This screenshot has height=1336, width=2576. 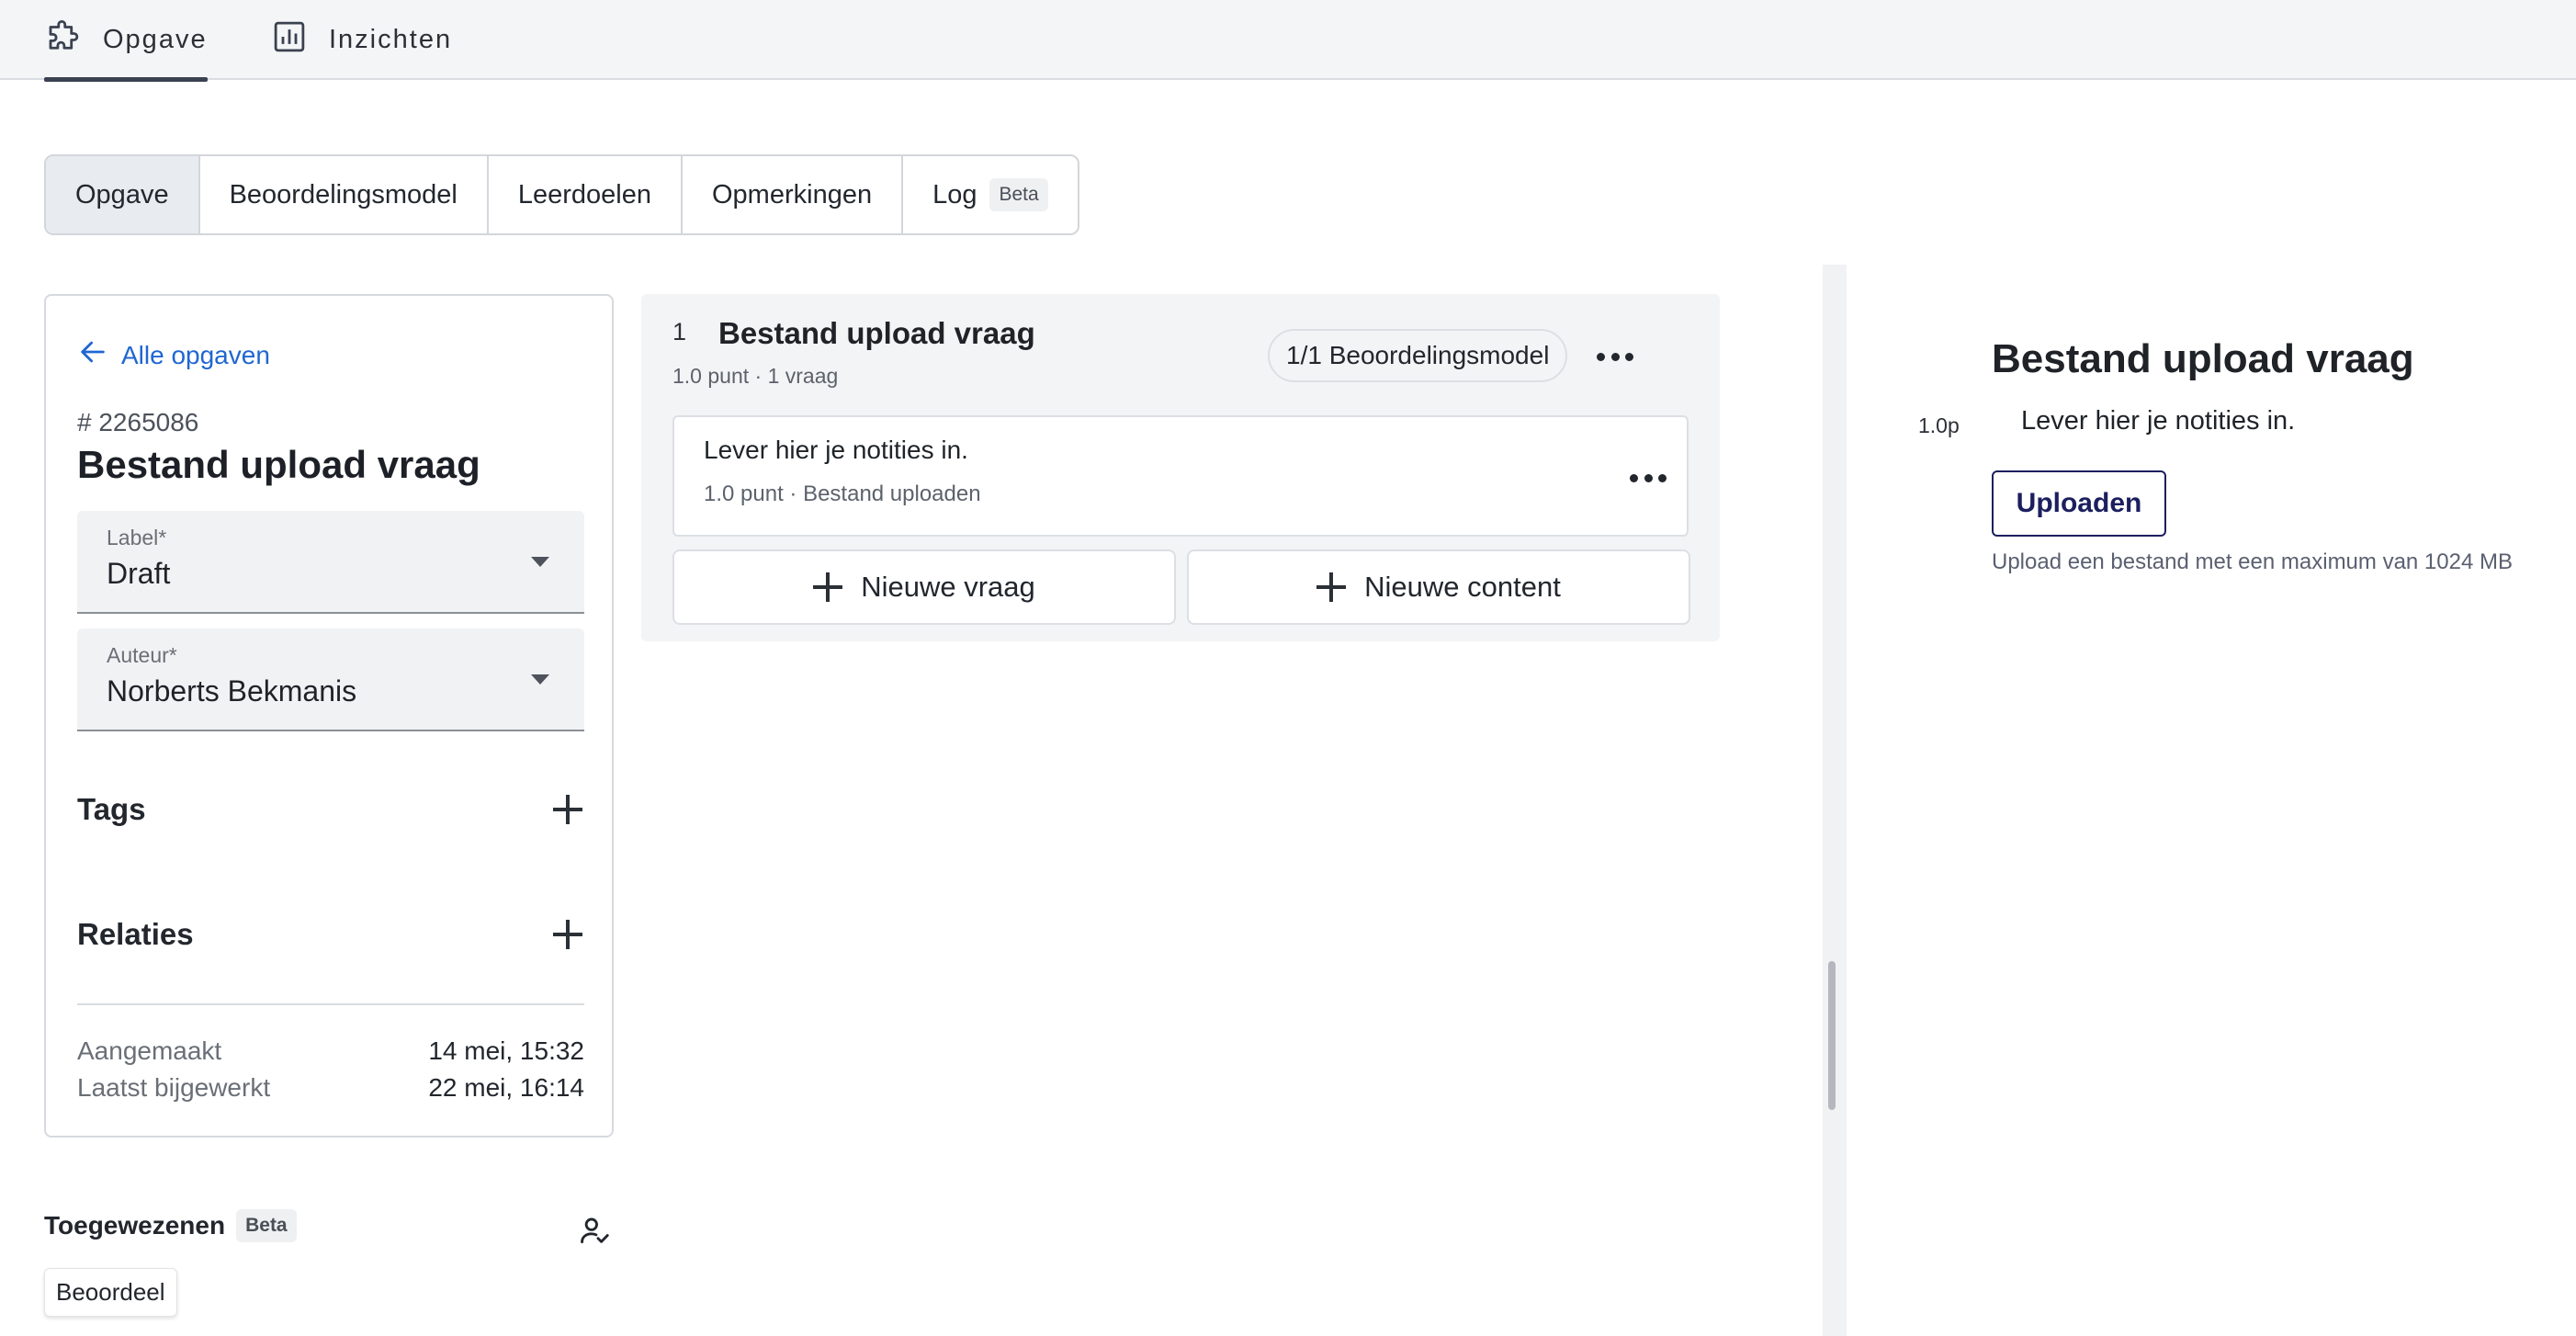 I want to click on panel-divider, so click(x=1835, y=800).